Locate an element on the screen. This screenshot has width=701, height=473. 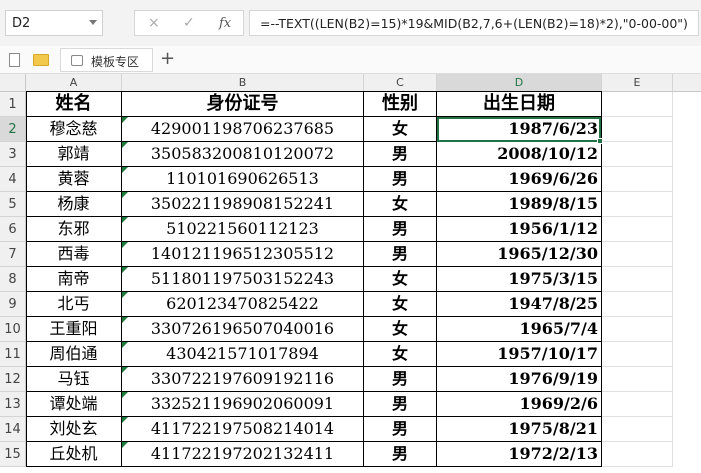
tab-template-zone: 模板专区 is located at coordinates (106, 60).